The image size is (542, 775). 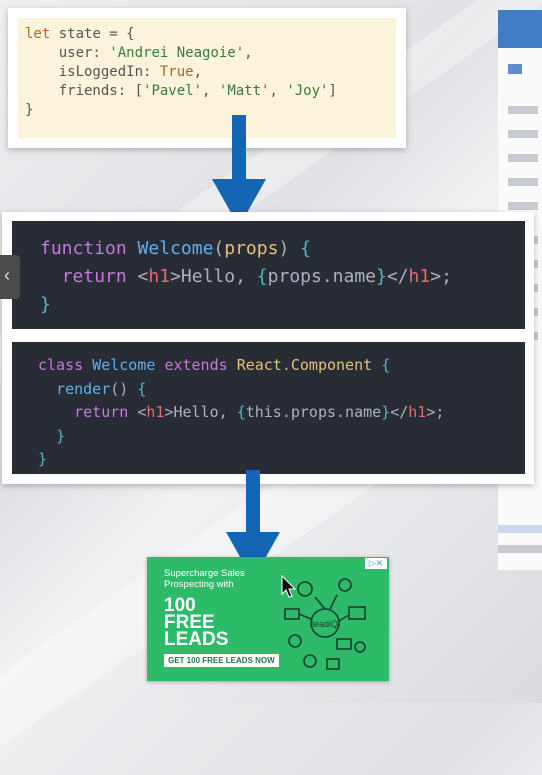 What do you see at coordinates (376, 563) in the screenshot?
I see `ad-choices-icon: ▷✕` at bounding box center [376, 563].